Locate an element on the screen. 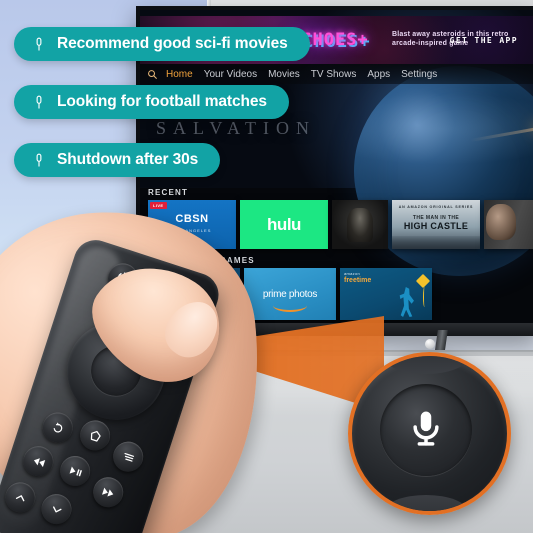 The image size is (533, 533). nav-item-movies: Movies is located at coordinates (284, 74).